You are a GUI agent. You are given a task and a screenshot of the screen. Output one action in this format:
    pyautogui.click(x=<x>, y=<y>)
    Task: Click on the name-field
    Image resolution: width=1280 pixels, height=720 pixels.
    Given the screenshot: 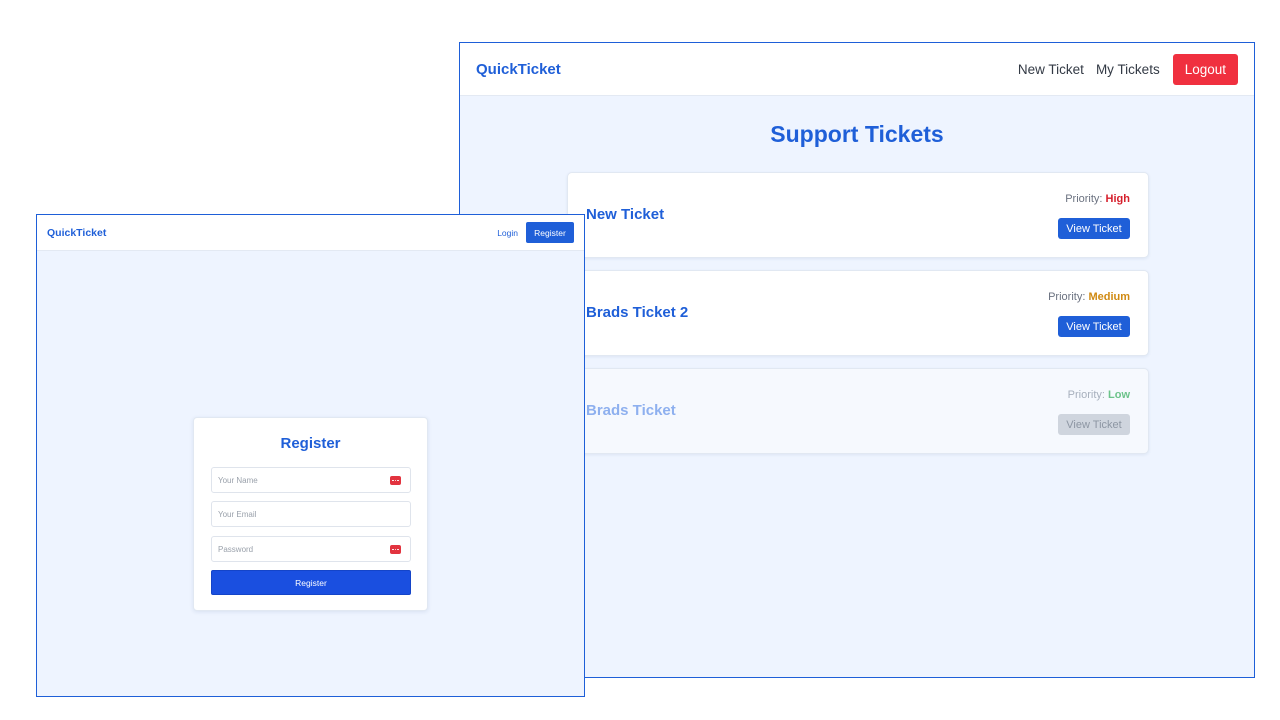 What is the action you would take?
    pyautogui.click(x=311, y=480)
    